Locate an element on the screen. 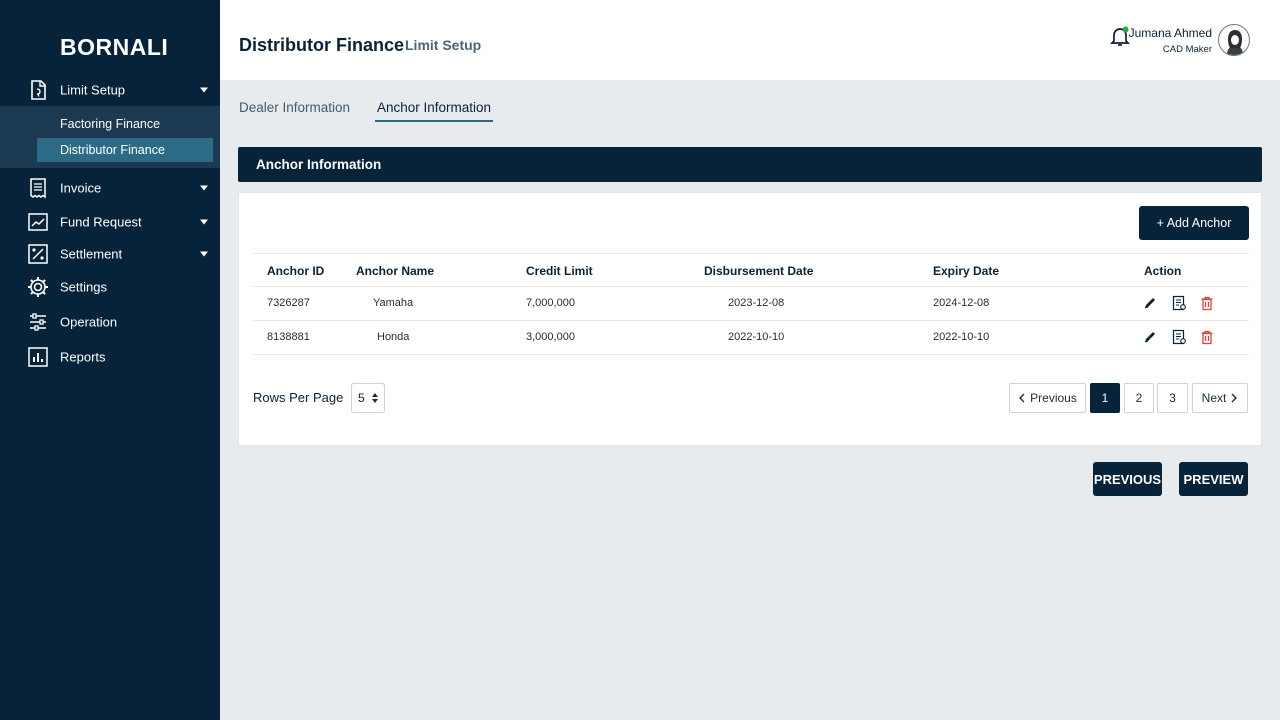  rows-per-page-select: 5 is located at coordinates (368, 398).